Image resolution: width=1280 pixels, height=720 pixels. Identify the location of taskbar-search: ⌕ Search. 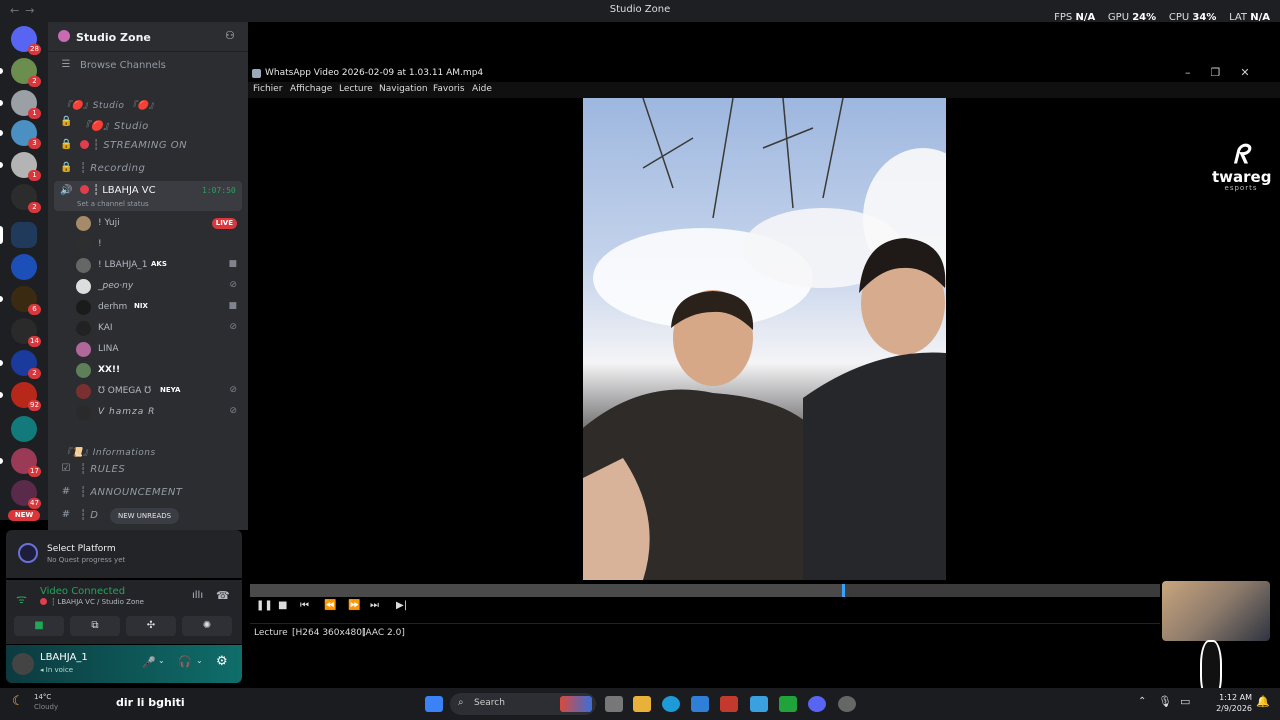
(523, 704).